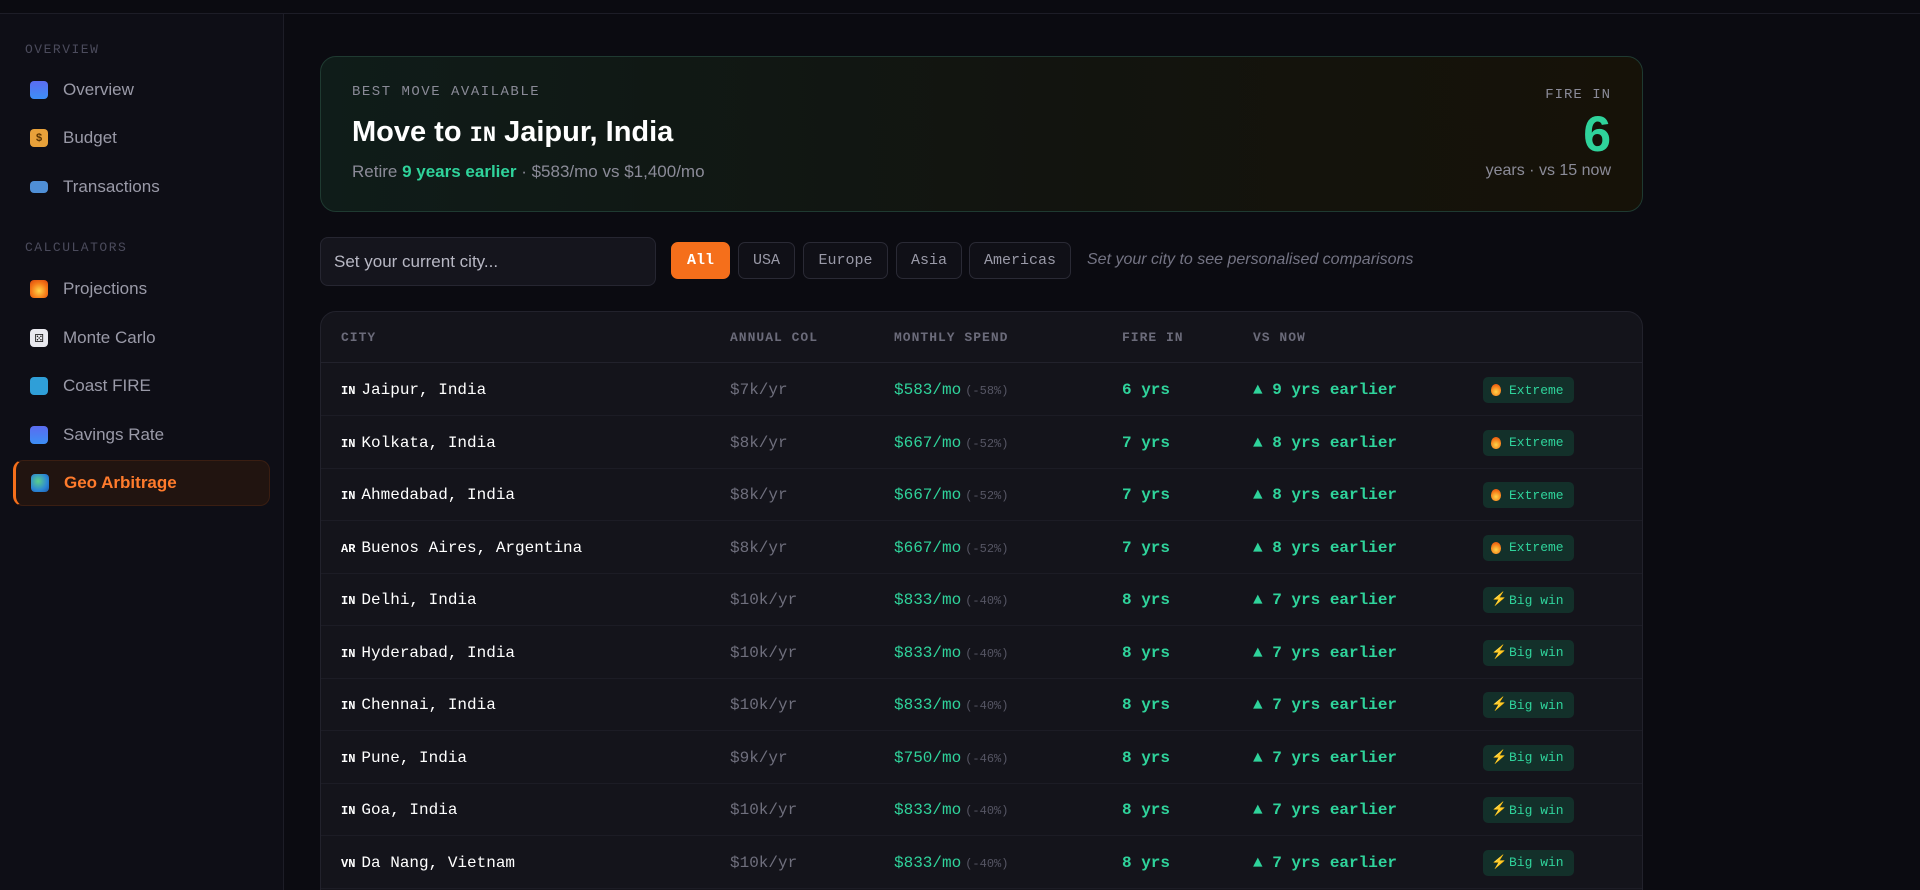  What do you see at coordinates (446, 92) in the screenshot?
I see `best-move-kicker: BEST MOVE AVAILABLE` at bounding box center [446, 92].